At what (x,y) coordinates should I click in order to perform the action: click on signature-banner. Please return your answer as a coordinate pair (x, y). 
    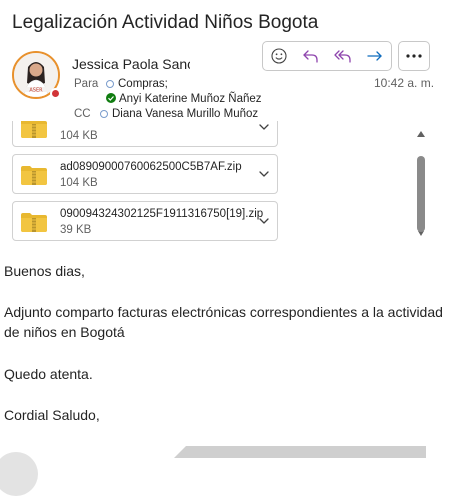
    Looking at the image, I should click on (300, 452).